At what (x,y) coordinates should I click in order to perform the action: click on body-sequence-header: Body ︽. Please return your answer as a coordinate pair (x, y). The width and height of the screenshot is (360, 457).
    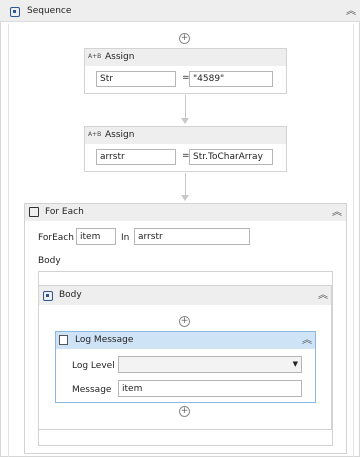
    Looking at the image, I should click on (185, 295).